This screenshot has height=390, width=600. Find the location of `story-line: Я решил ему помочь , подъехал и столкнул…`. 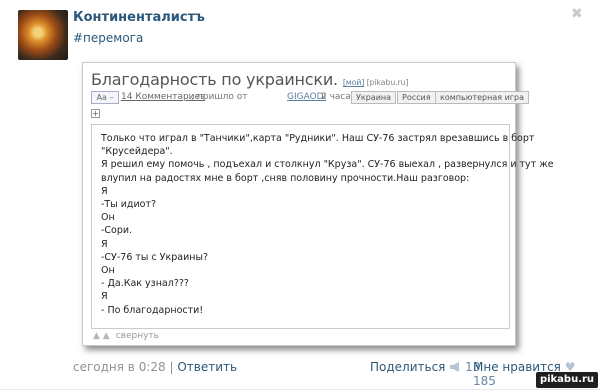

story-line: Я решил ему помочь , подъехал и столкнул… is located at coordinates (327, 165).